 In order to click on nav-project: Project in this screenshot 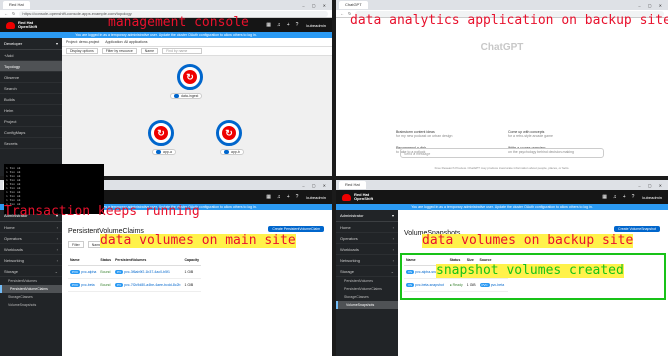, I will do `click(31, 121)`.